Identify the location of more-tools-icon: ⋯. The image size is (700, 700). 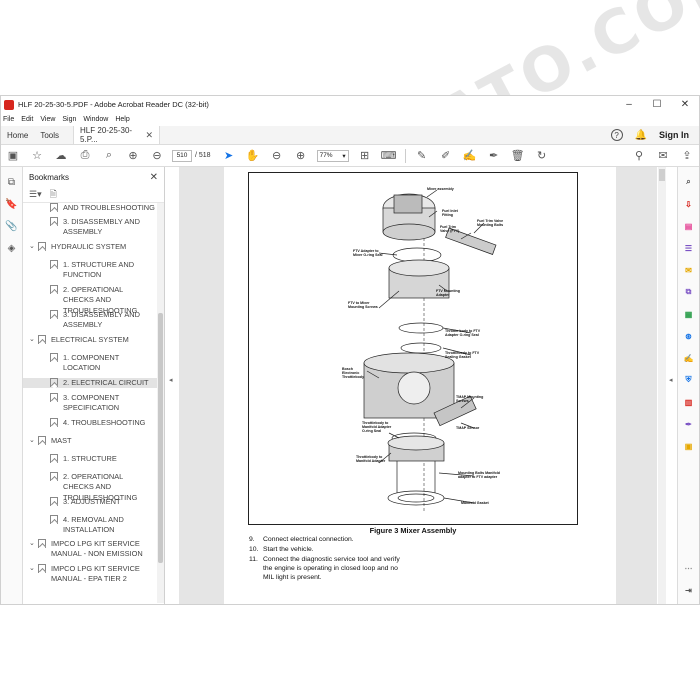
(689, 568).